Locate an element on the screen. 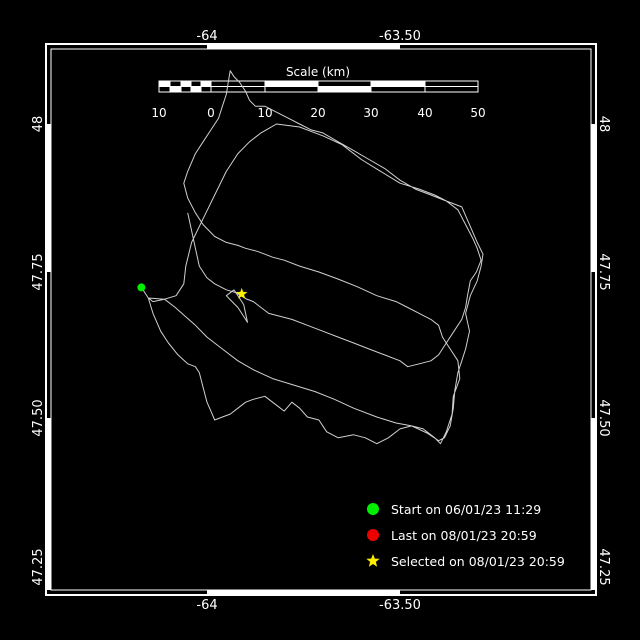 The width and height of the screenshot is (640, 640). scale-tick-label: 40 is located at coordinates (424, 113).